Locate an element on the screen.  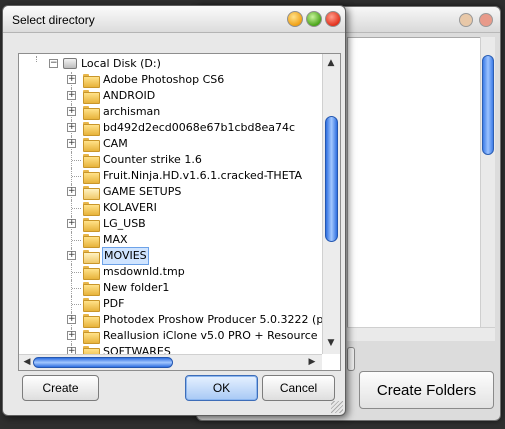
tree-item: + bd492d2ecd0068e67b1cbd8ea74c is located at coordinates (169, 128).